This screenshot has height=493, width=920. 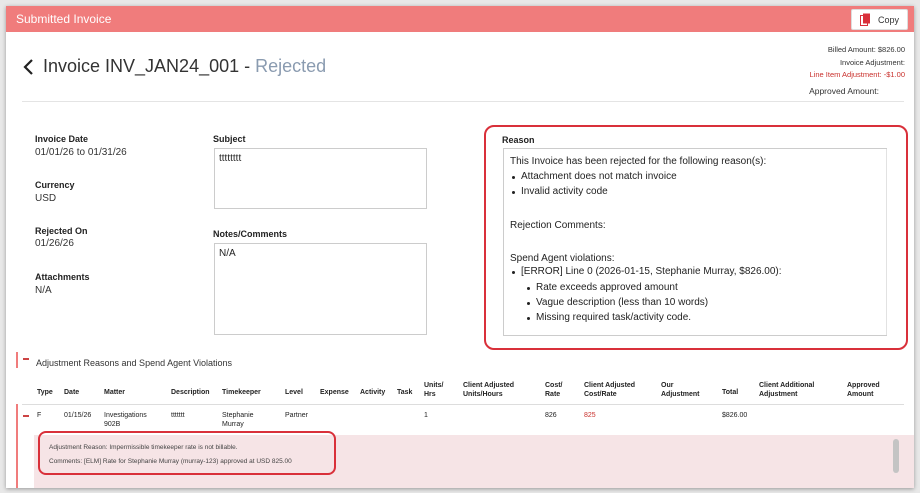 I want to click on violation-detail: Vague description (less than 10 words), so click(x=622, y=302).